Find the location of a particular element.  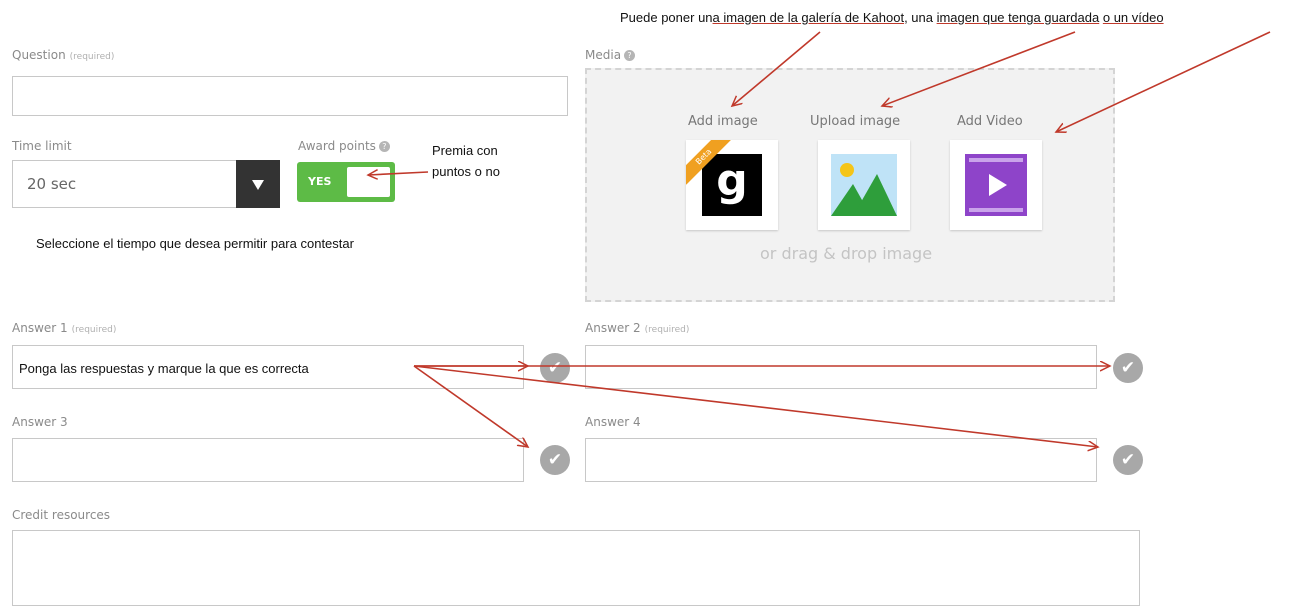

gallery-link-text: a imagen de la galería de Kahoot is located at coordinates (808, 17).